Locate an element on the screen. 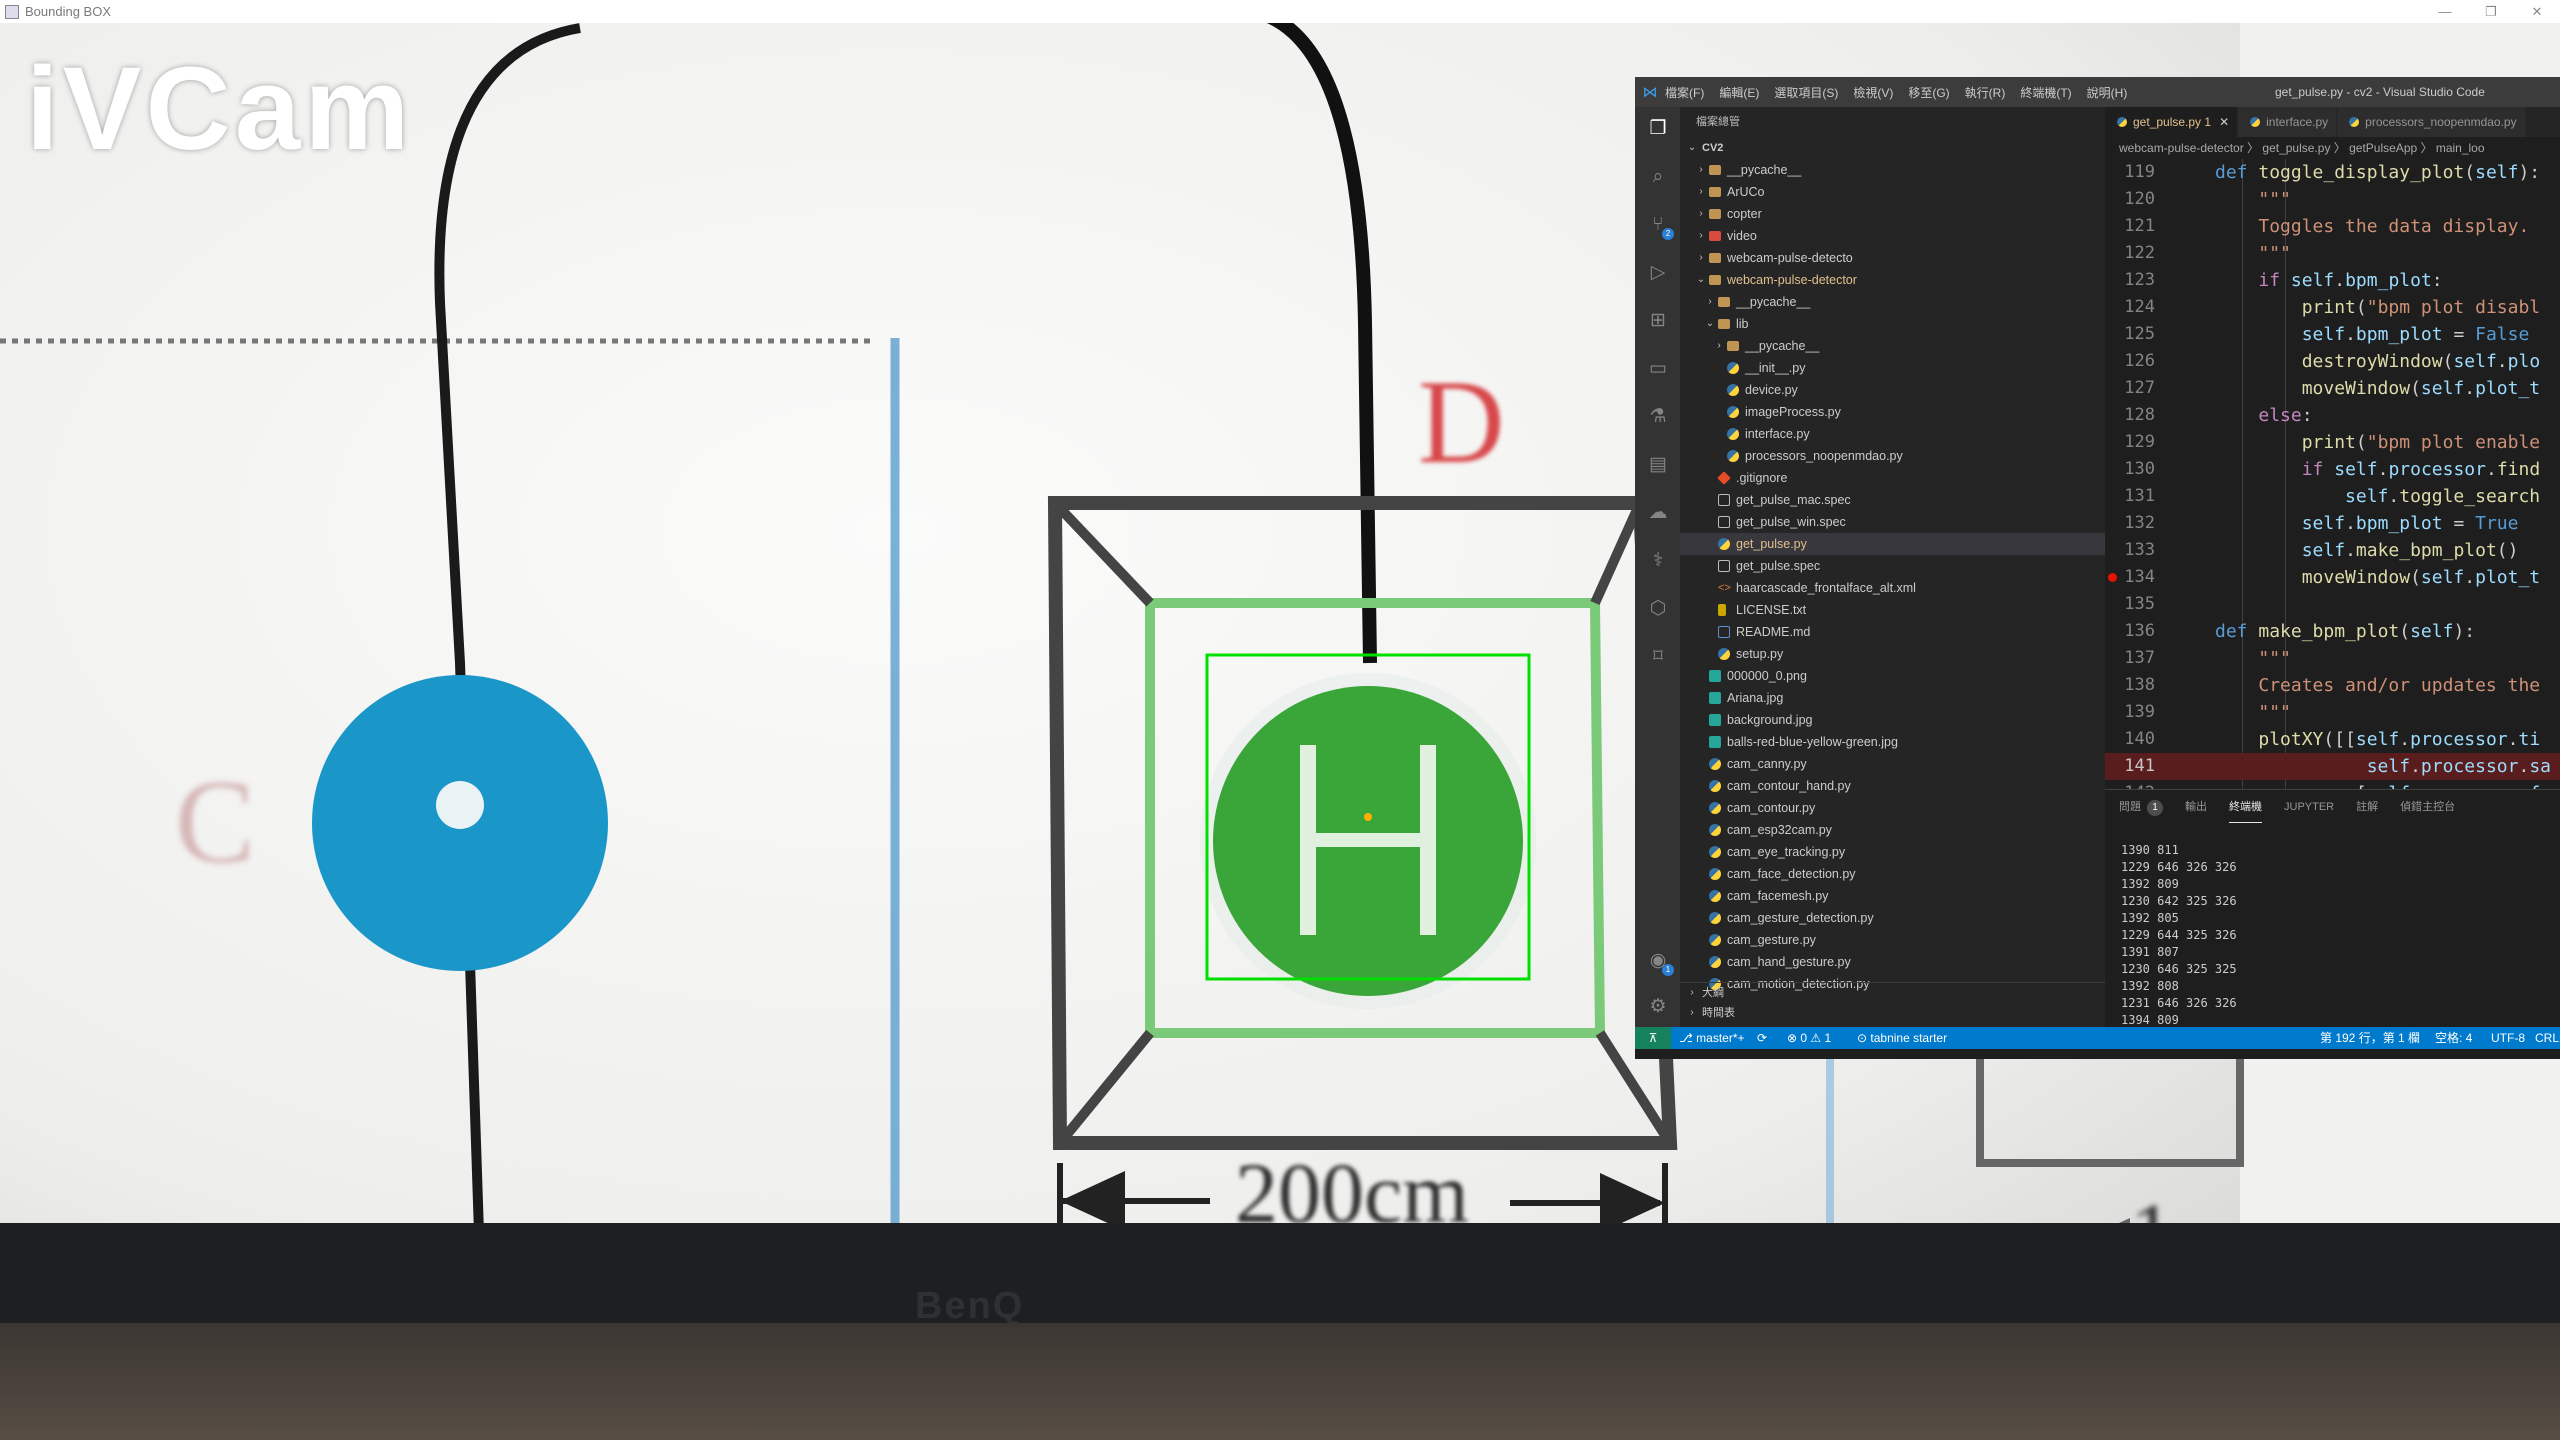 This screenshot has height=1440, width=2560. tree-file: cam_gesture.py is located at coordinates (1910, 940).